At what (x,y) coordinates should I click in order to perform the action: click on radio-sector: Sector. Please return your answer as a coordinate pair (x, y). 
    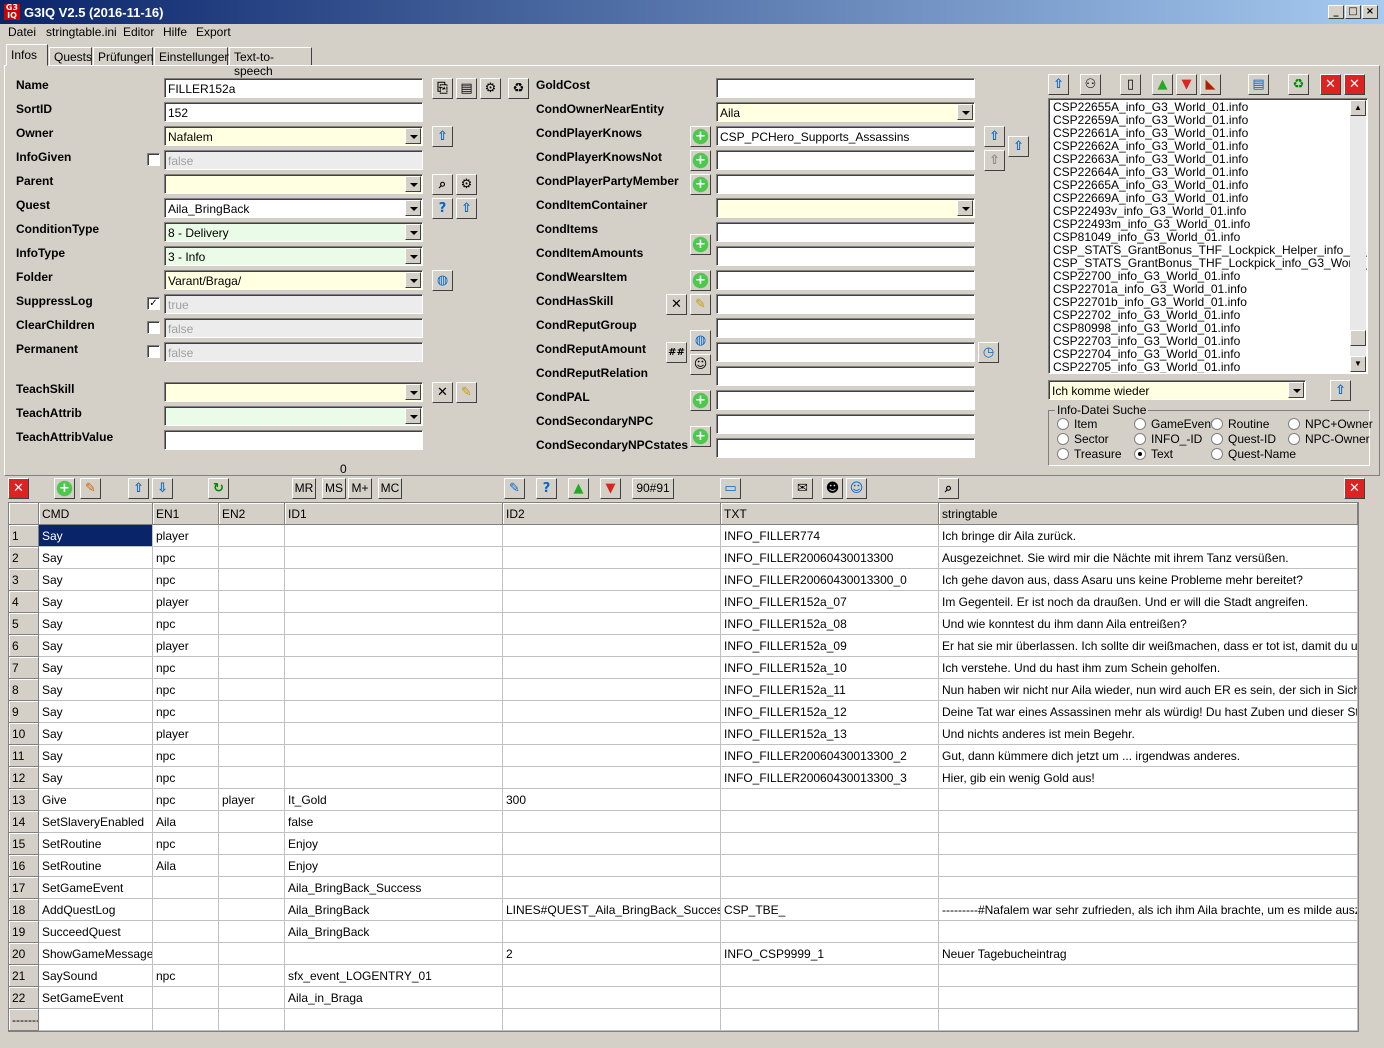
    Looking at the image, I should click on (1083, 439).